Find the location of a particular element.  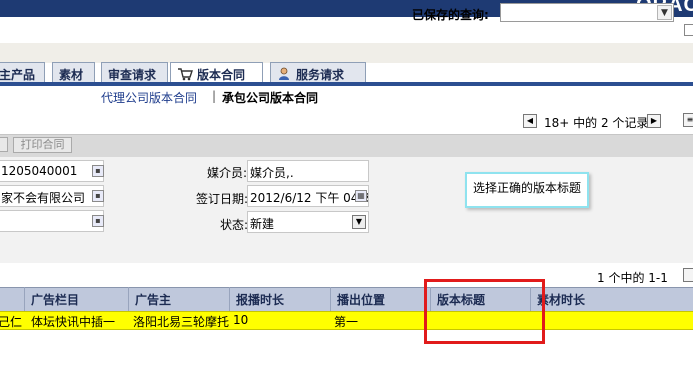

tooltip-text: 选择正确的版本标题 is located at coordinates (527, 188).